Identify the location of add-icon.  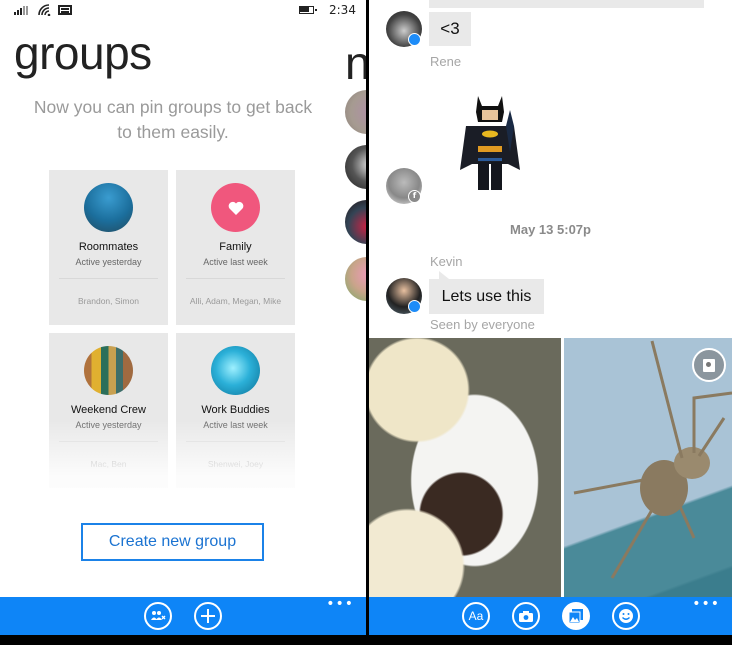
(208, 616).